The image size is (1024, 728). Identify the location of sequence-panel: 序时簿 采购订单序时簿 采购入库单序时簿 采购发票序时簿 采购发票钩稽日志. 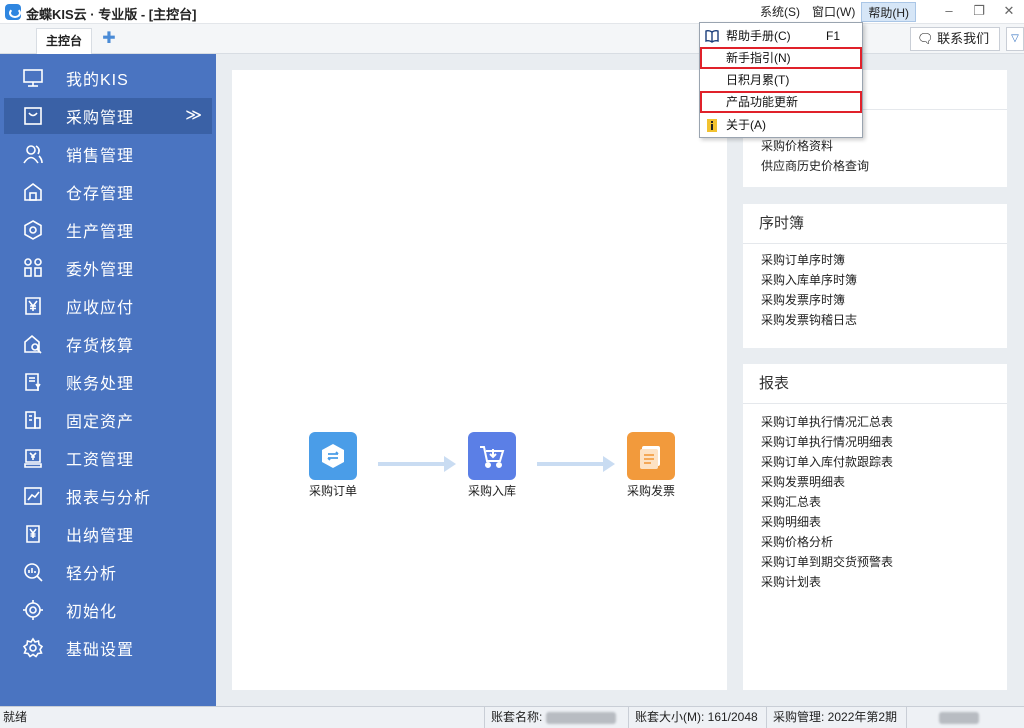
(875, 276).